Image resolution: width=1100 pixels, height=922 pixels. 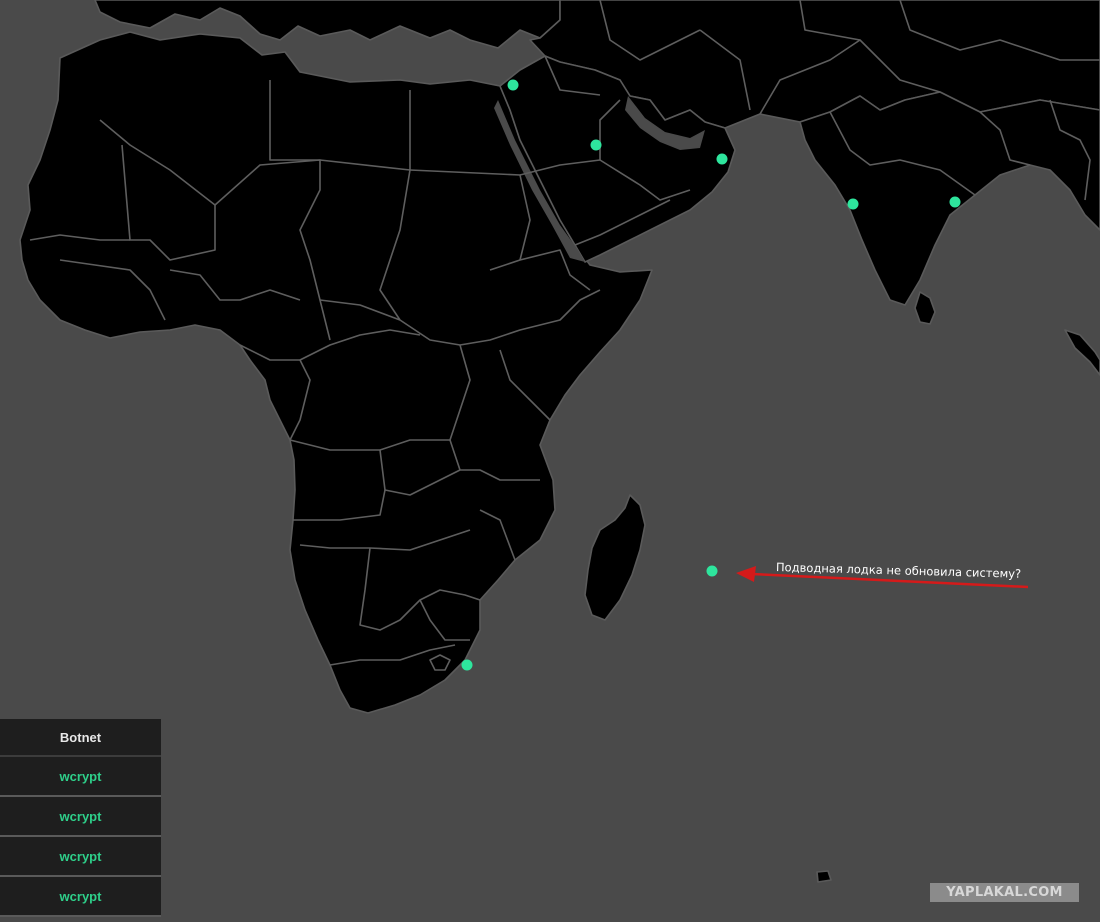 What do you see at coordinates (615, 557) in the screenshot?
I see `madagascar-landmass` at bounding box center [615, 557].